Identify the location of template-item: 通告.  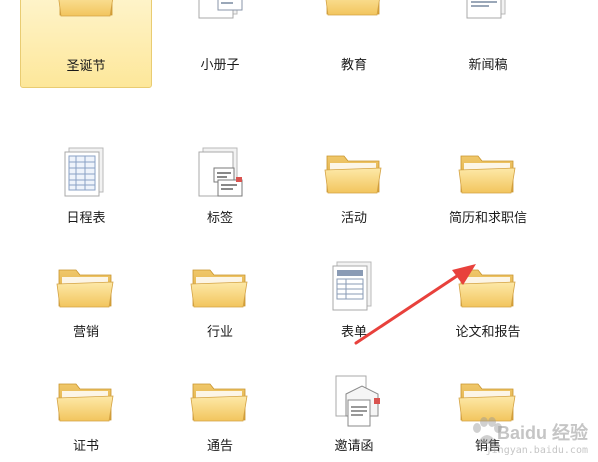
(220, 415).